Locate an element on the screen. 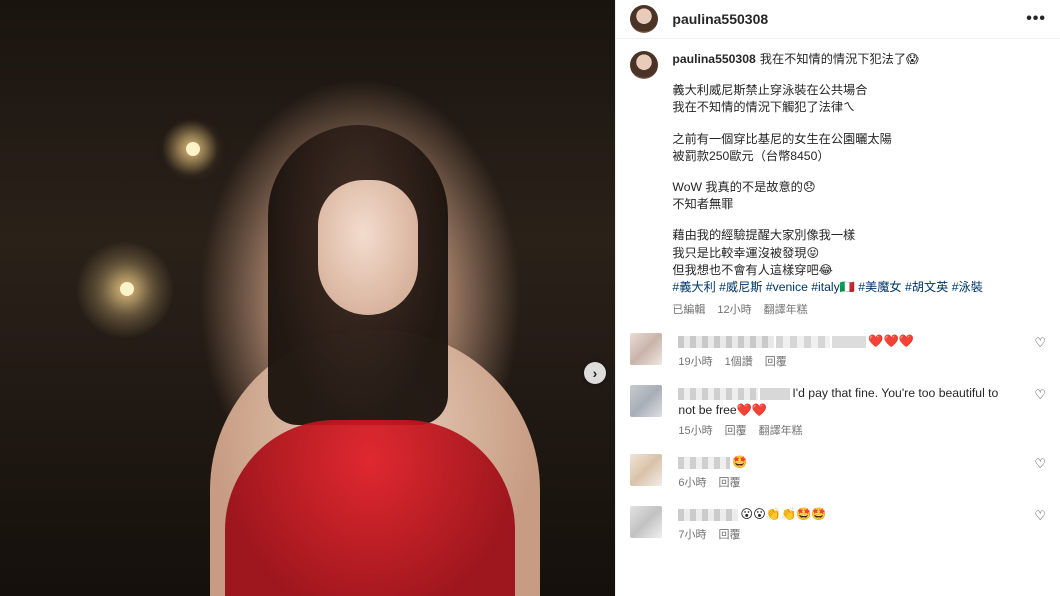 This screenshot has height=596, width=1060. comment-text: 😮😮👏👏🤩🤩 is located at coordinates (783, 514).